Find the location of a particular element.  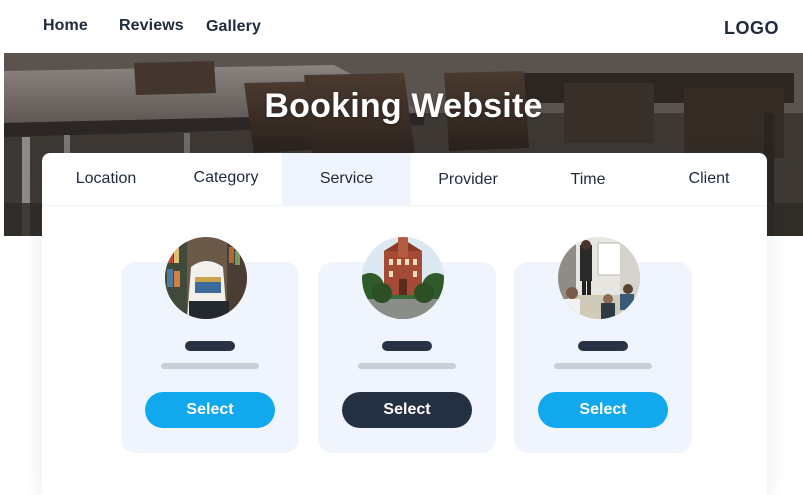

building-photo is located at coordinates (403, 278).